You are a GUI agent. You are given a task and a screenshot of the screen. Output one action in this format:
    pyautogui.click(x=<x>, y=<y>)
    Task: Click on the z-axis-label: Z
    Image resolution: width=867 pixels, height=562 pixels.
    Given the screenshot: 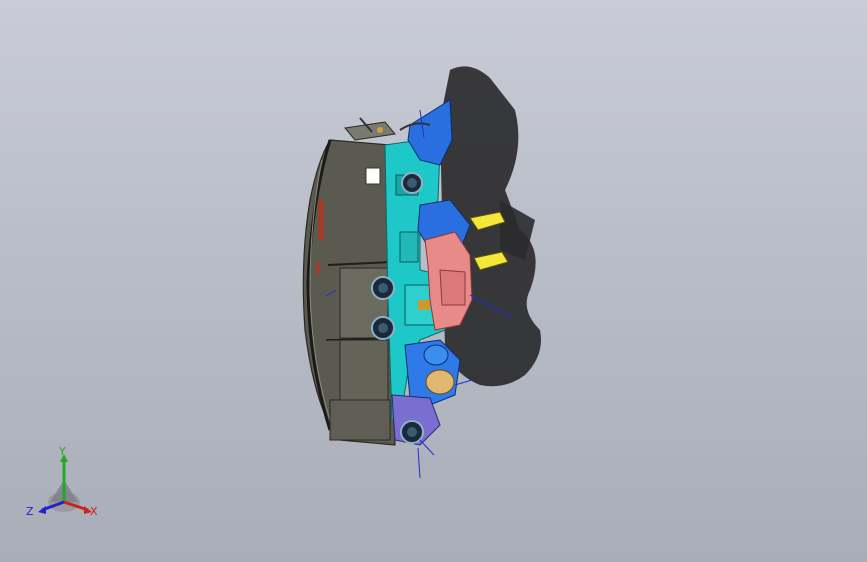 What is the action you would take?
    pyautogui.click(x=30, y=511)
    